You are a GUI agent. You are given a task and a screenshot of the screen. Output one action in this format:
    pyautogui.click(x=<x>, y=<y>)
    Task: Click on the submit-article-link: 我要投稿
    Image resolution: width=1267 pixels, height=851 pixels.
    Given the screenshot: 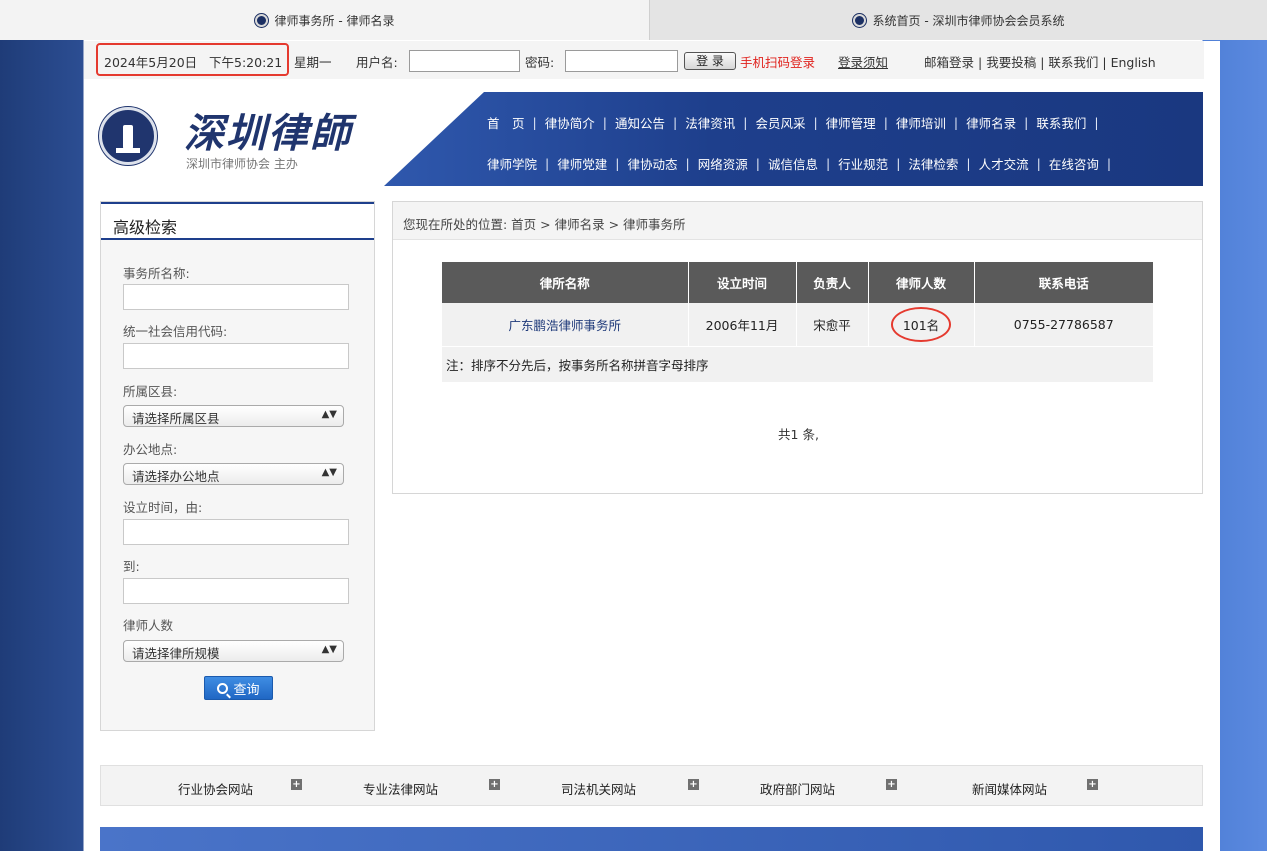 What is the action you would take?
    pyautogui.click(x=1011, y=62)
    